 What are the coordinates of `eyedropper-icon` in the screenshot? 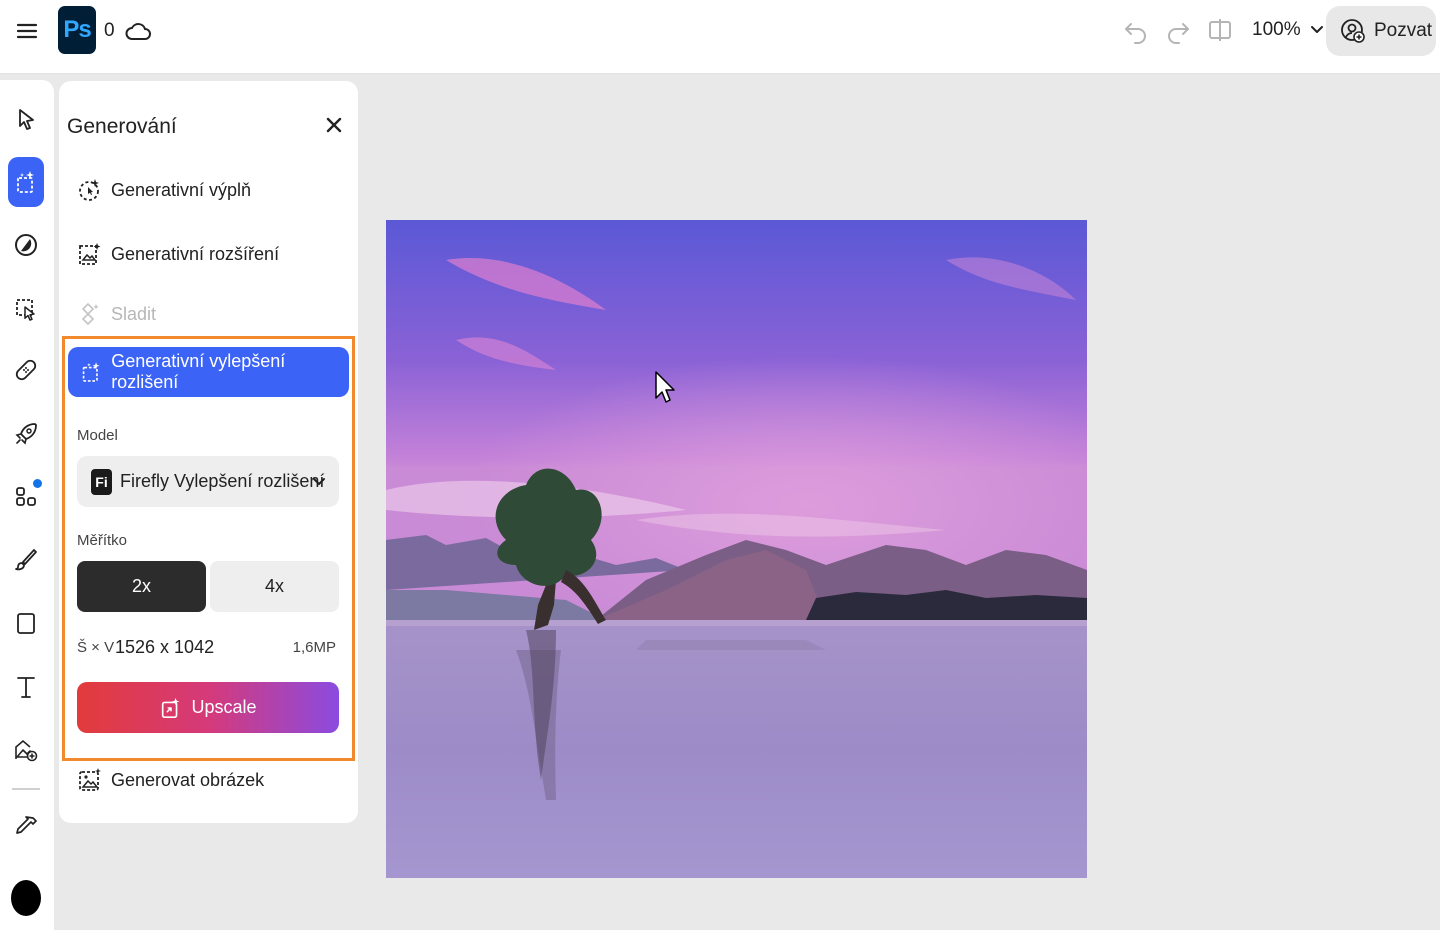 It's located at (26, 825).